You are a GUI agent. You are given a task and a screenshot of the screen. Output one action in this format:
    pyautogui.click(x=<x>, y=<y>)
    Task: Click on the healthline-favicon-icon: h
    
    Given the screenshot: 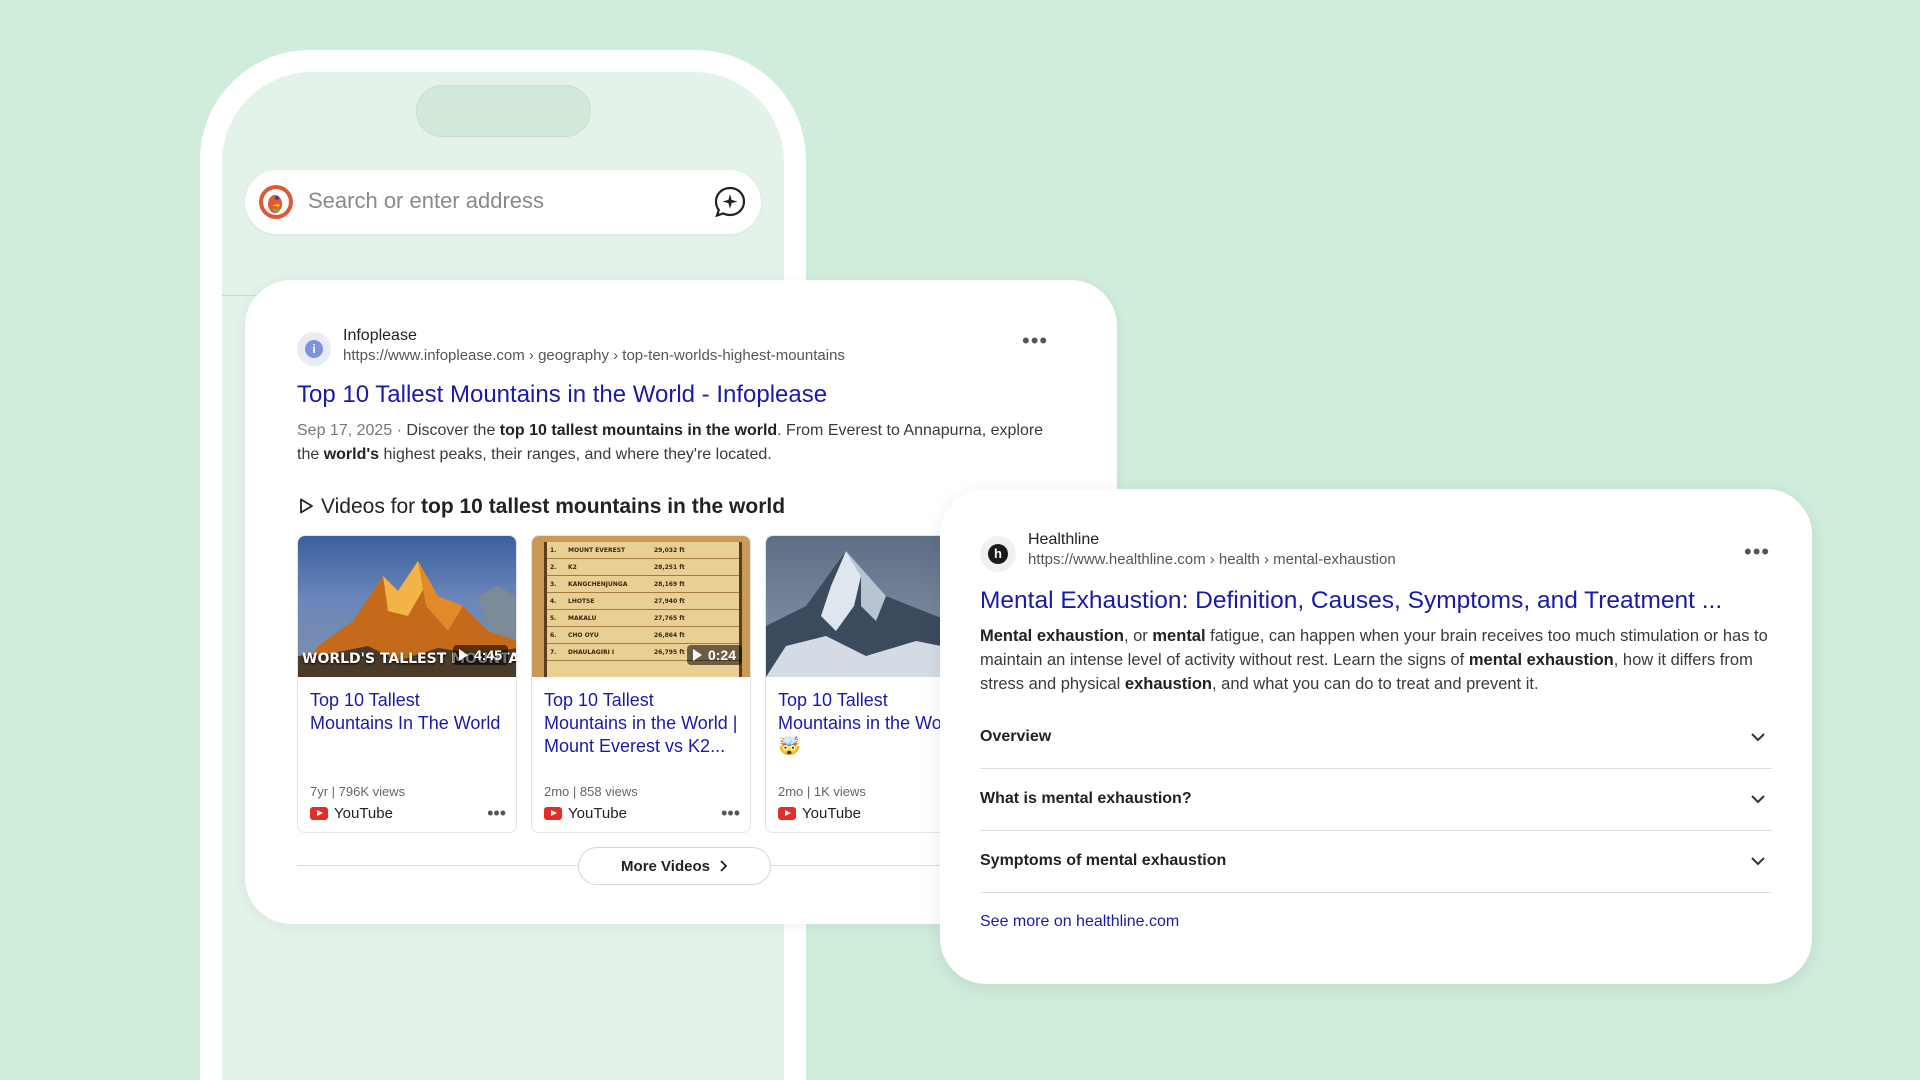 What is the action you would take?
    pyautogui.click(x=998, y=554)
    